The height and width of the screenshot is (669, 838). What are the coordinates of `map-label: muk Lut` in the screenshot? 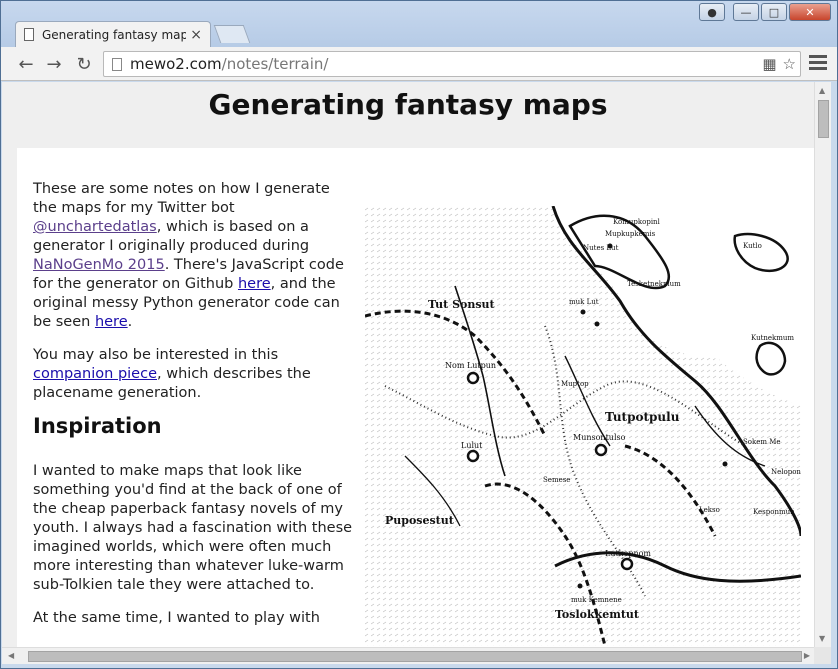 It's located at (584, 302).